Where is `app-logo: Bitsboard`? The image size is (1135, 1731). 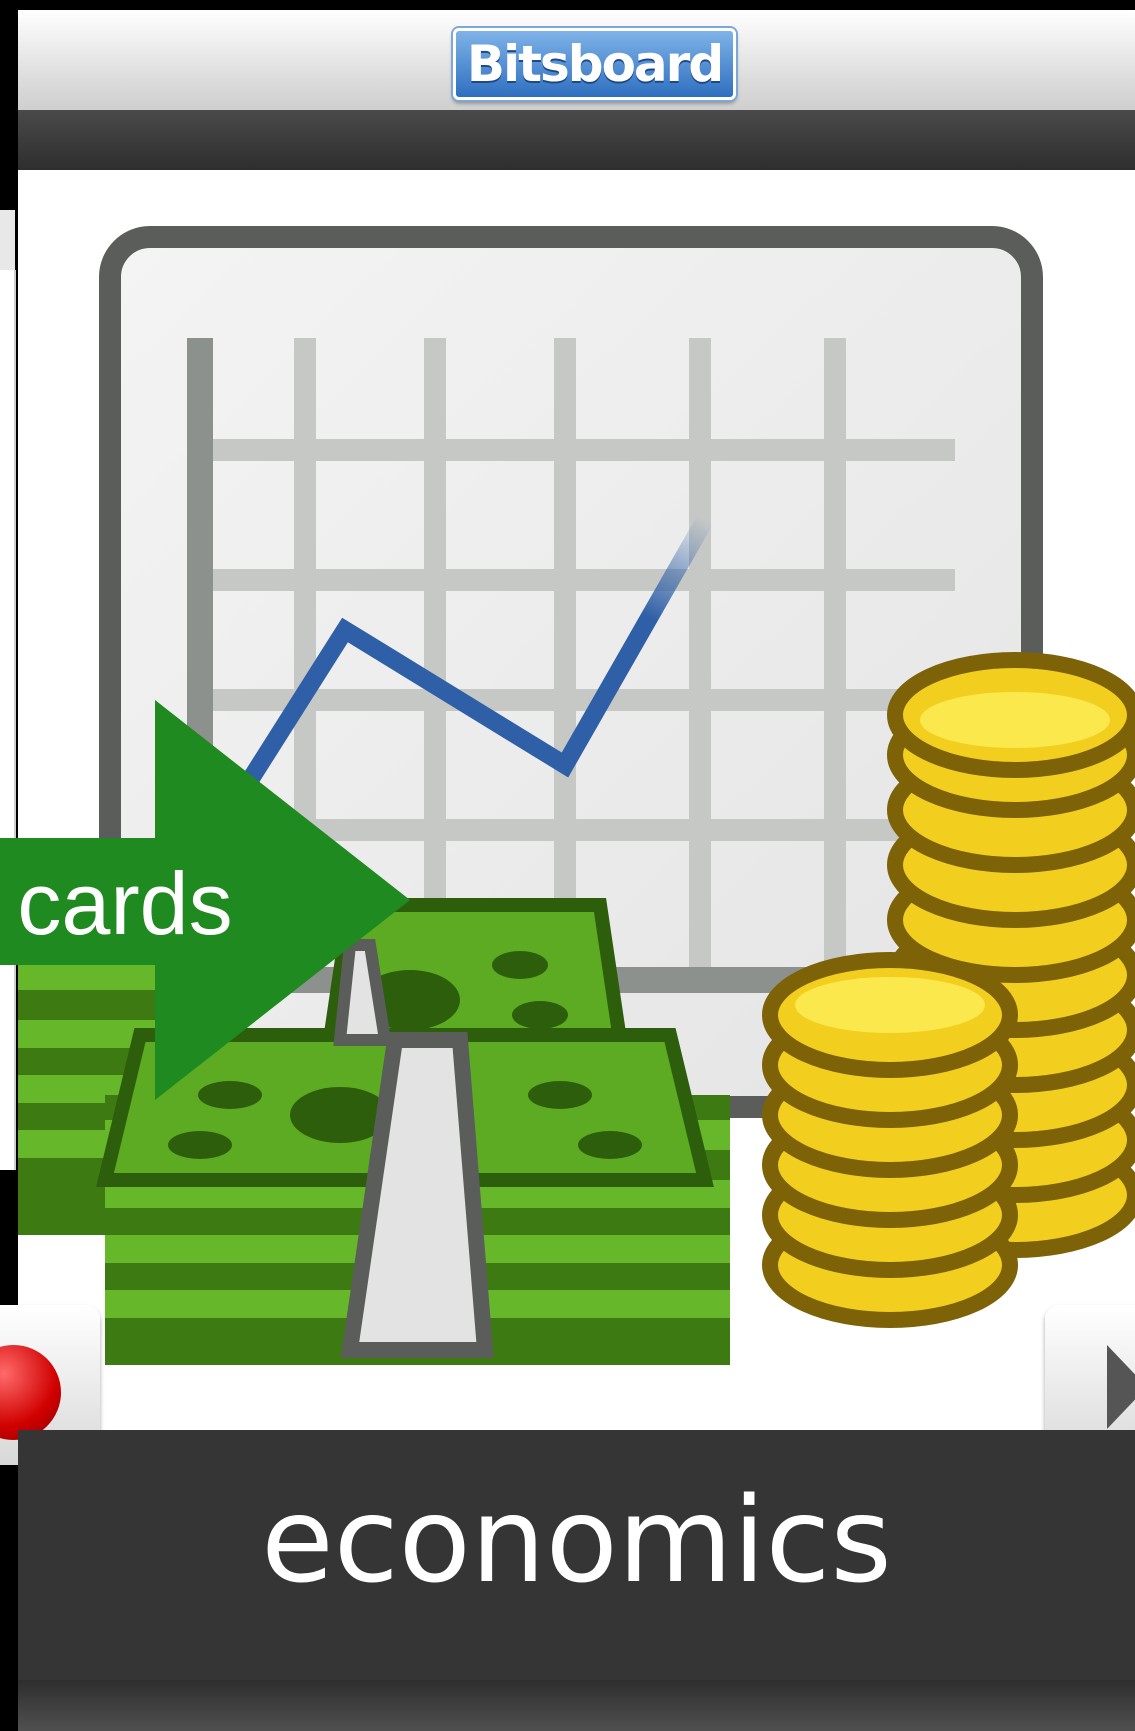
app-logo: Bitsboard is located at coordinates (594, 64).